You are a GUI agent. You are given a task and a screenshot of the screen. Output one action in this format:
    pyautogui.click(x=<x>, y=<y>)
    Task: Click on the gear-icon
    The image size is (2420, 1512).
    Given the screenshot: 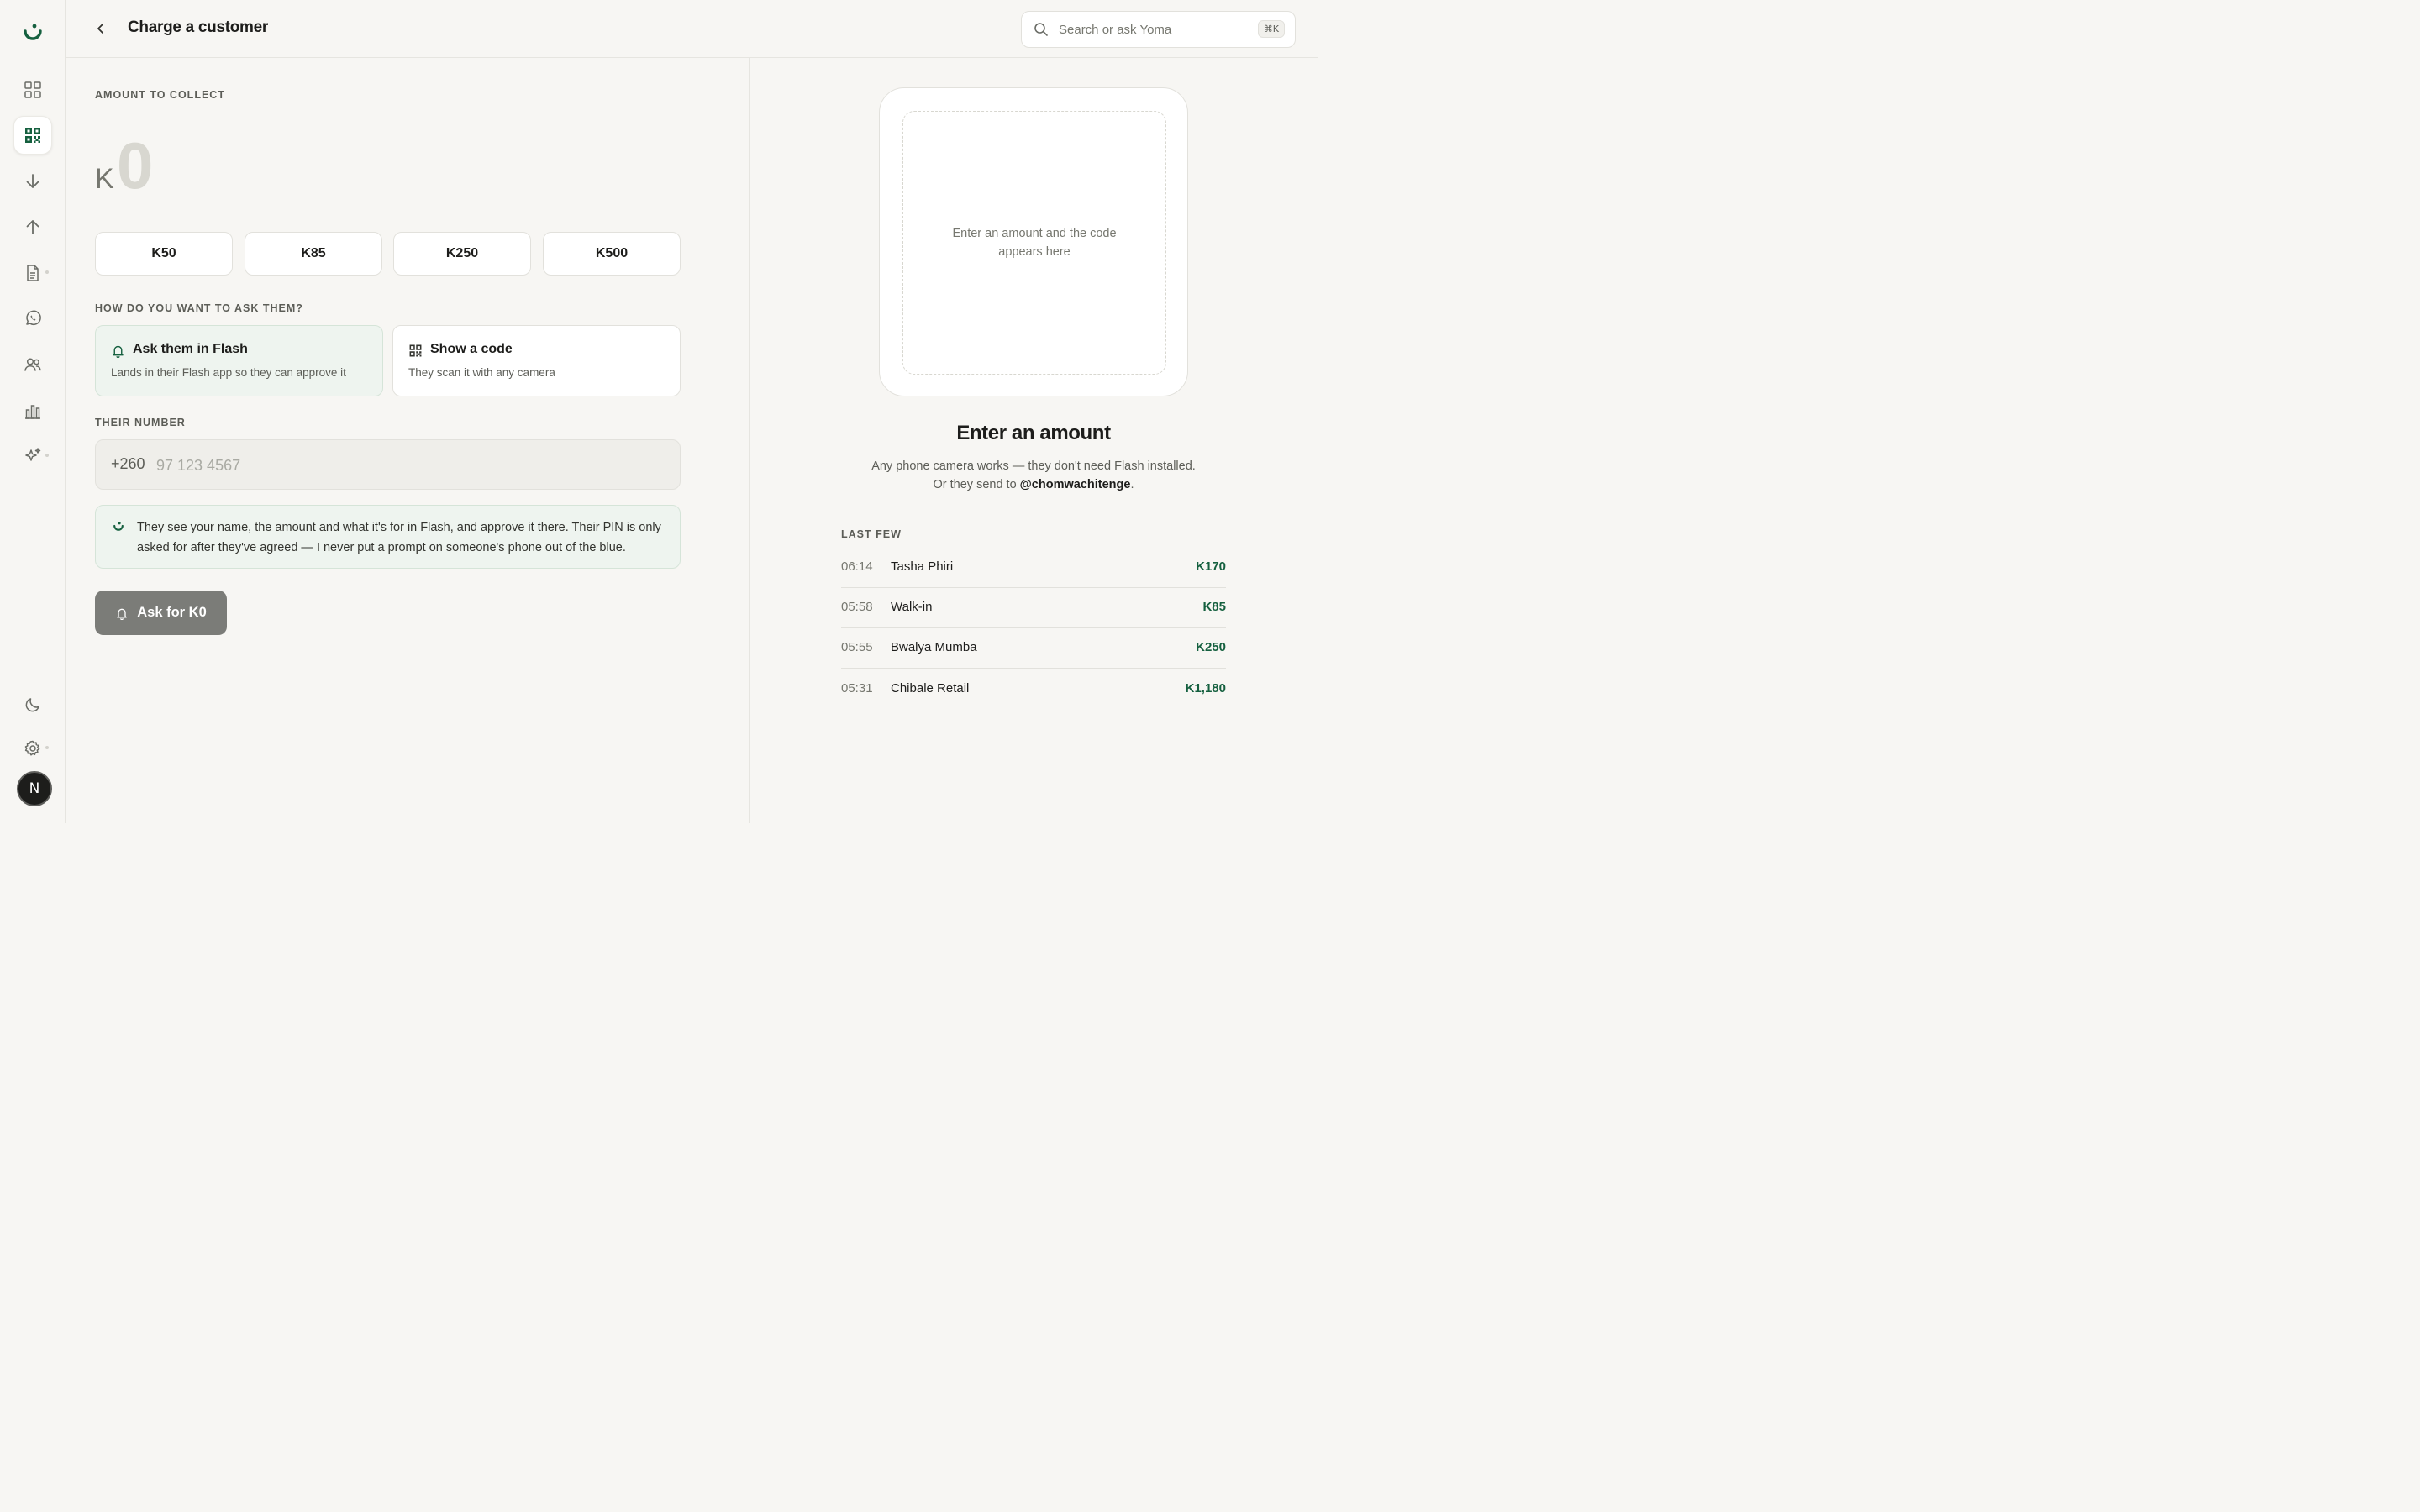 What is the action you would take?
    pyautogui.click(x=32, y=748)
    